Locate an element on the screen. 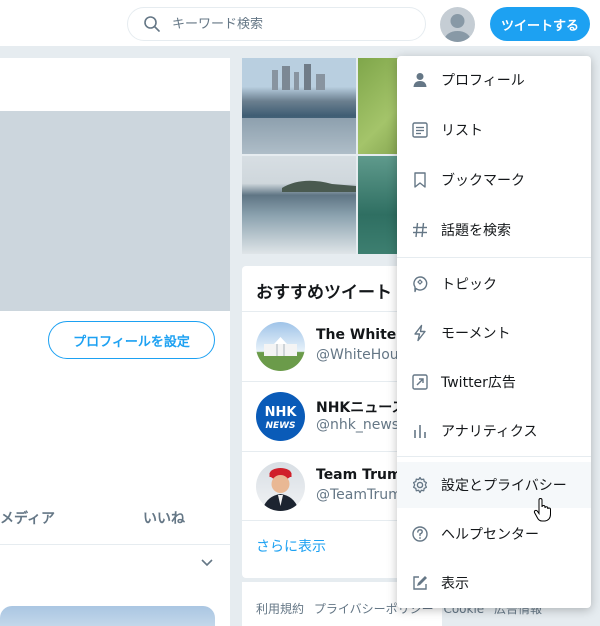 This screenshot has width=600, height=626. topic-icon is located at coordinates (420, 284).